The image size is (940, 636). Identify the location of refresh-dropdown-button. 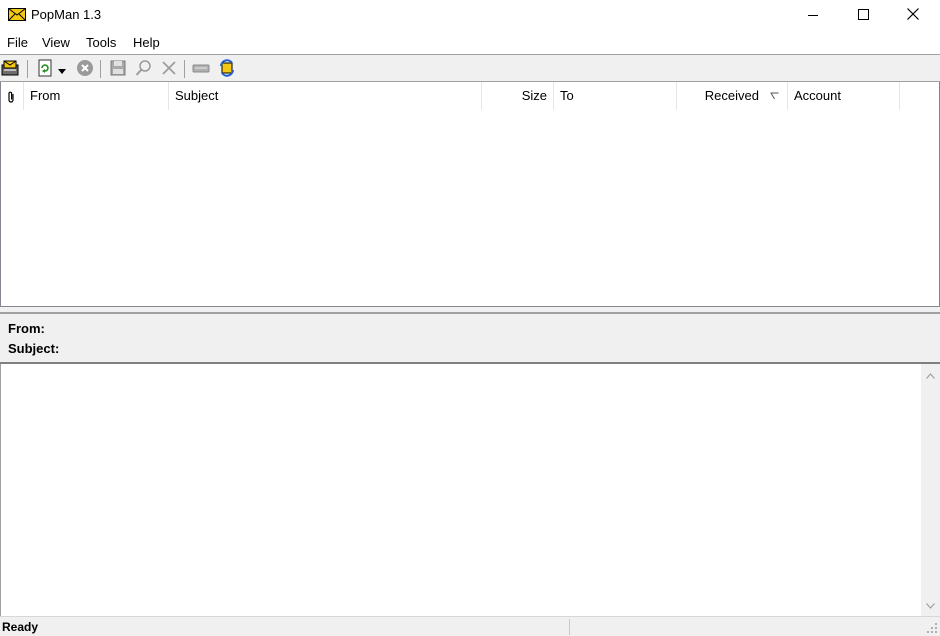
(62, 69).